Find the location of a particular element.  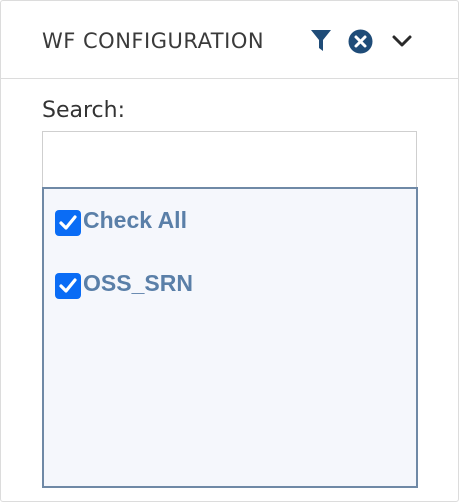

search-input is located at coordinates (229, 159).